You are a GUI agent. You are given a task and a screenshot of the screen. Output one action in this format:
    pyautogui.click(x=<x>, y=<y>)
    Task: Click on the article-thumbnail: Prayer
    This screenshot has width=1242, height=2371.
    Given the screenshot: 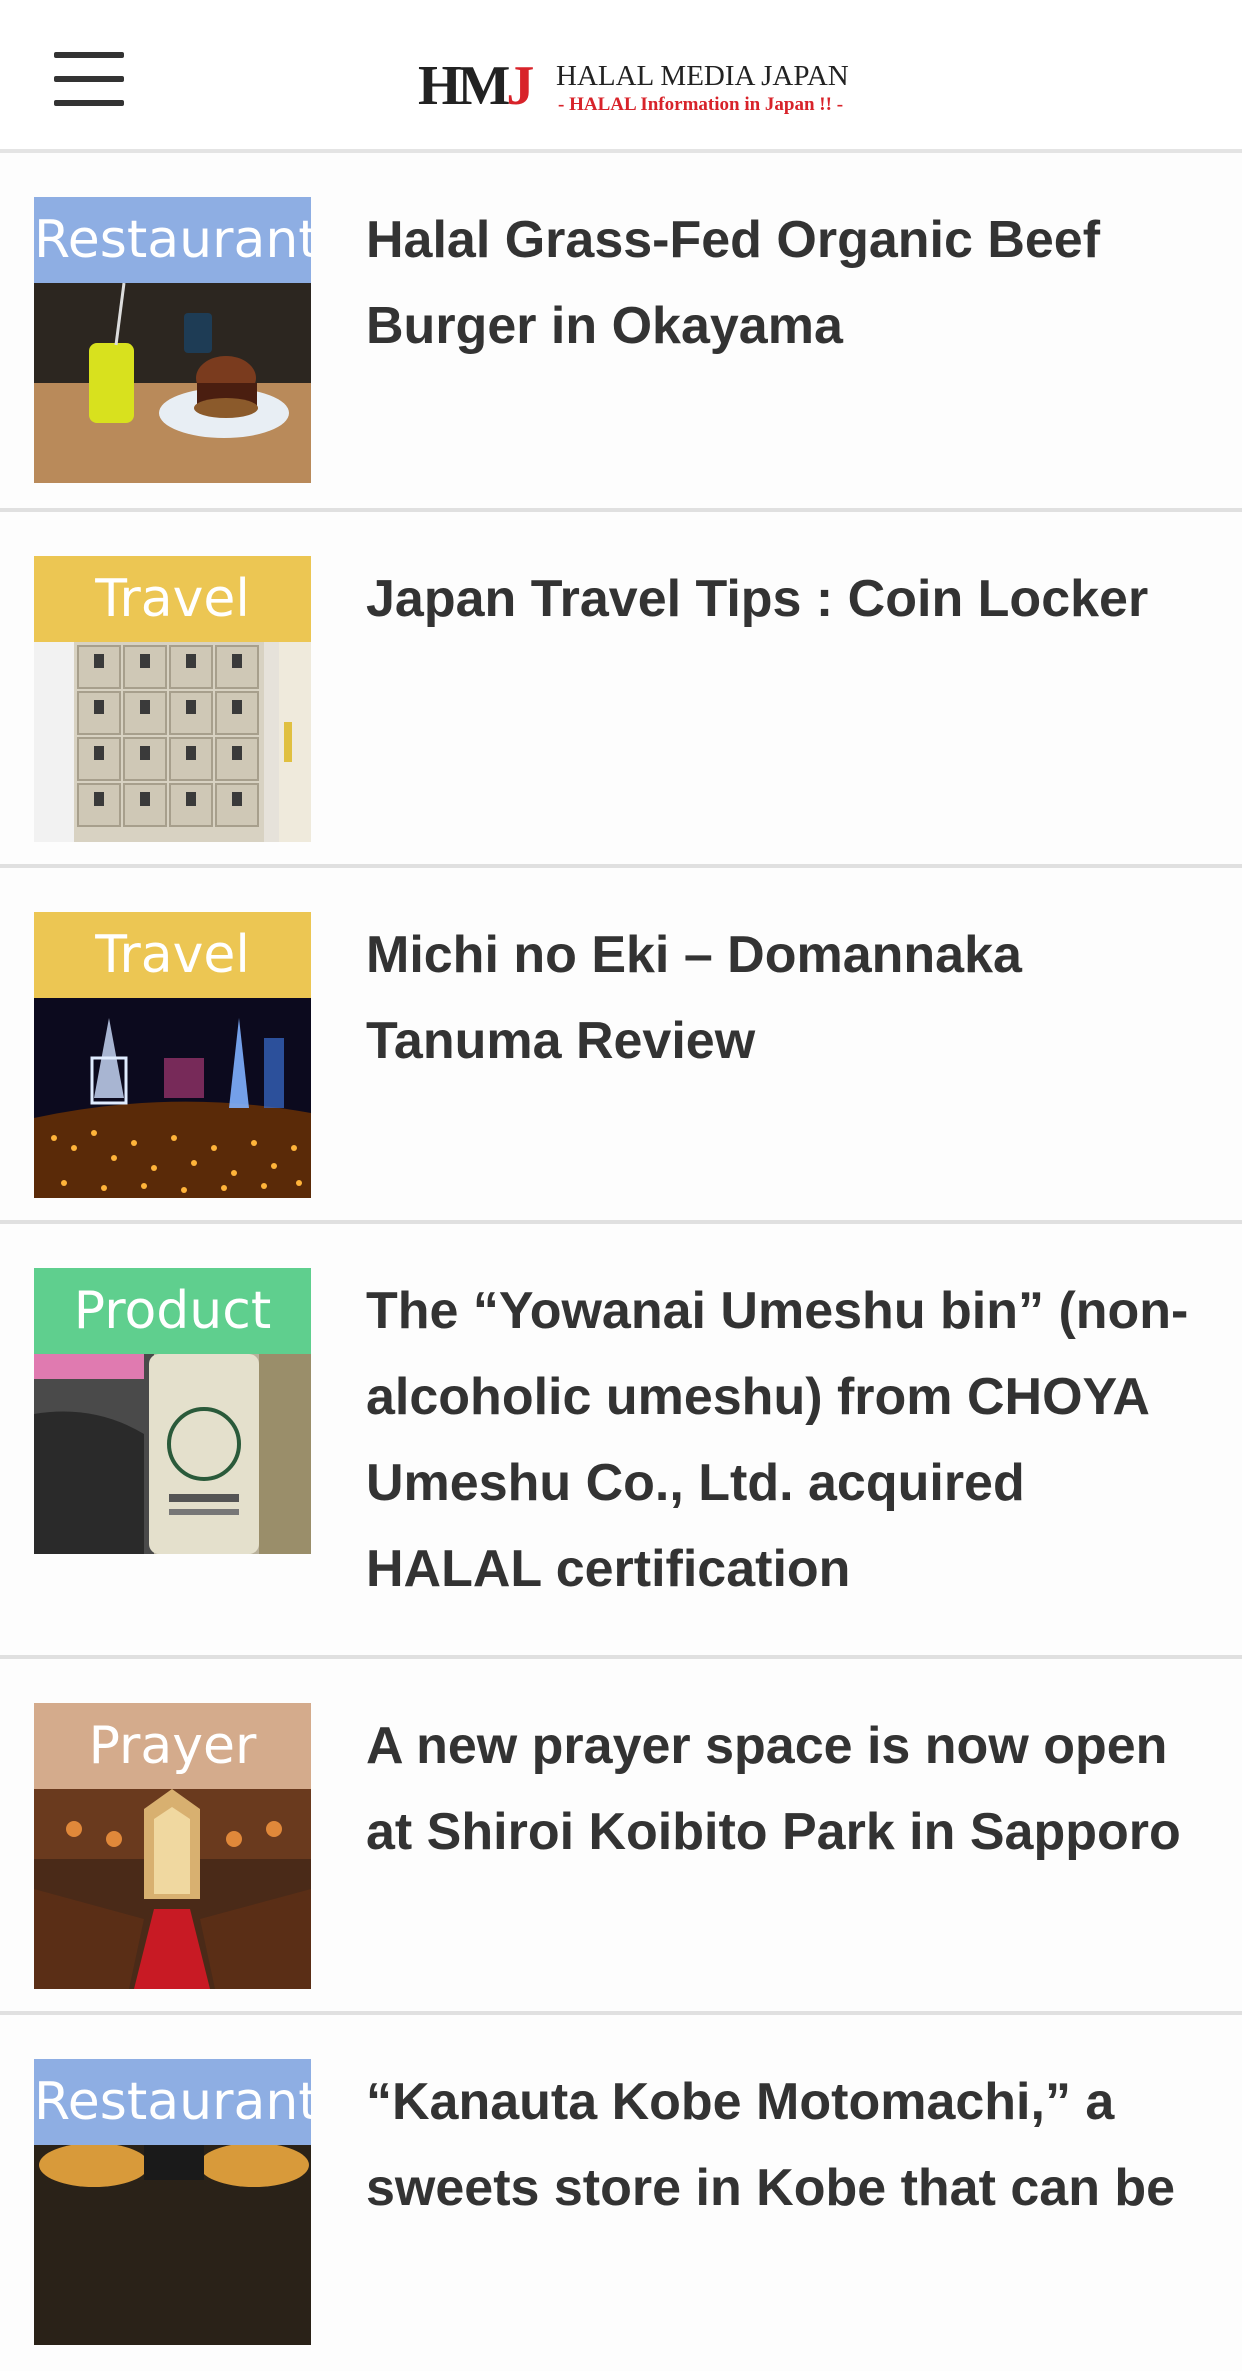 What is the action you would take?
    pyautogui.click(x=172, y=1846)
    